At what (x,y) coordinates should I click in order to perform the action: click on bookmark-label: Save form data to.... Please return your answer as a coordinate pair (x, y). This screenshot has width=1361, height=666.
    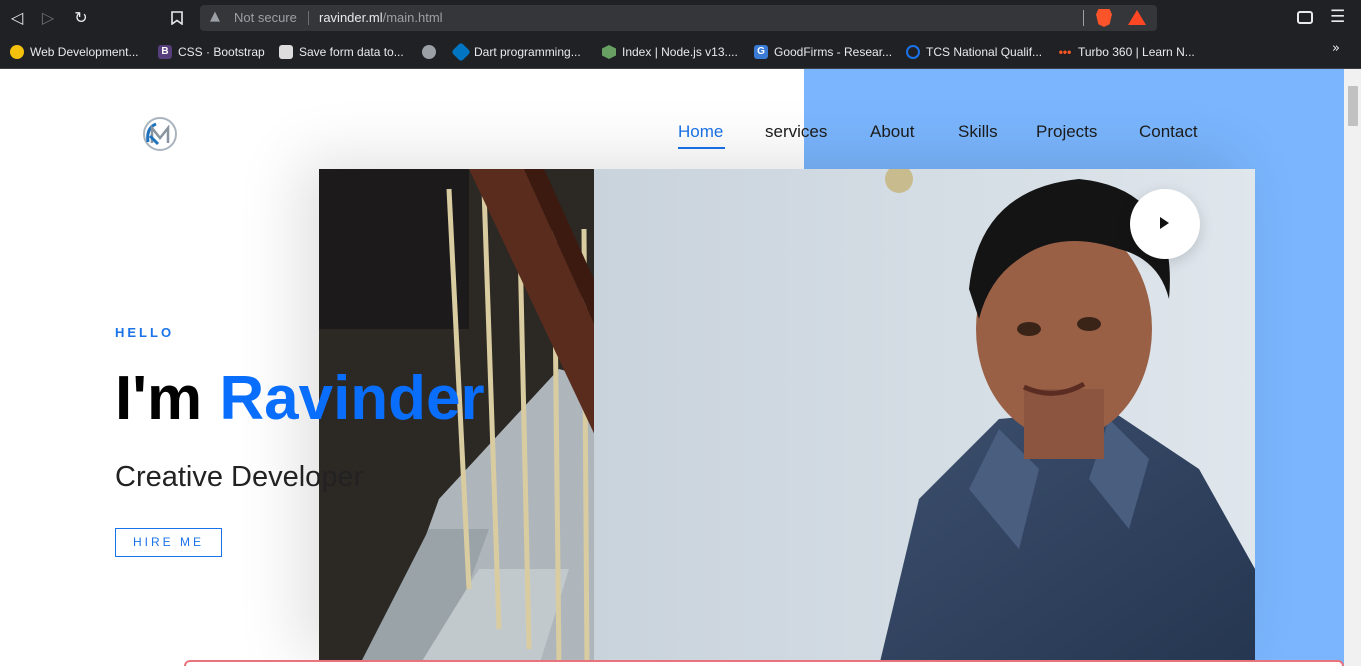
    Looking at the image, I should click on (351, 52).